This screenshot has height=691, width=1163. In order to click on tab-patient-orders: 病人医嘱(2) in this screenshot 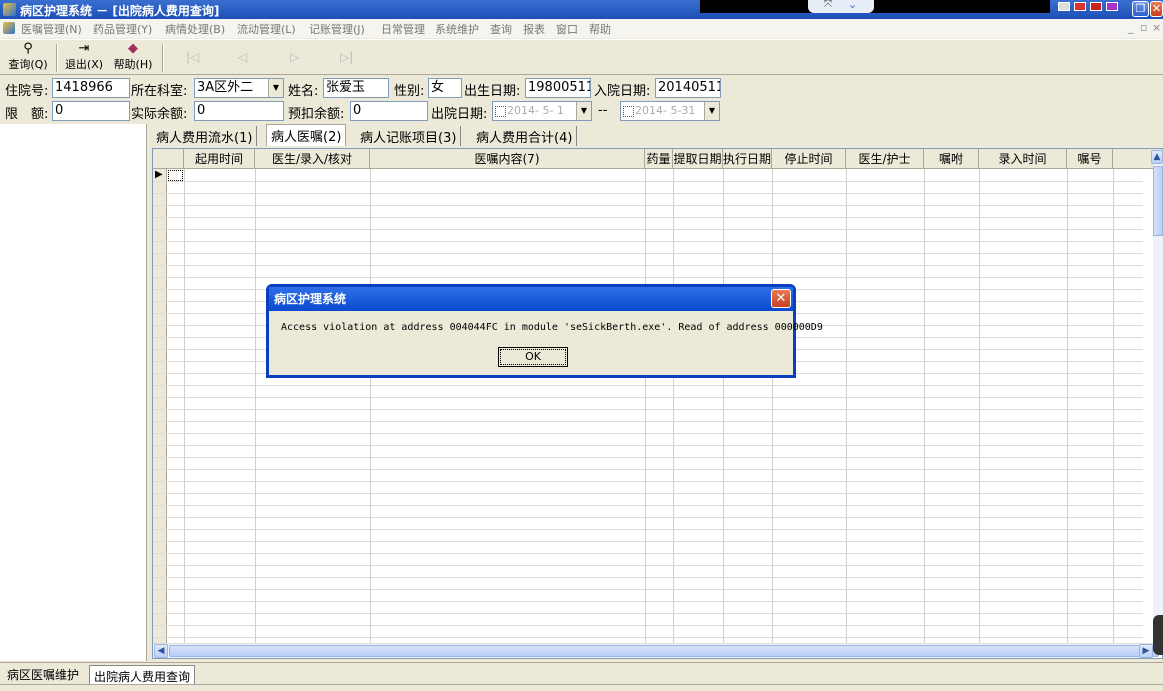, I will do `click(306, 135)`.